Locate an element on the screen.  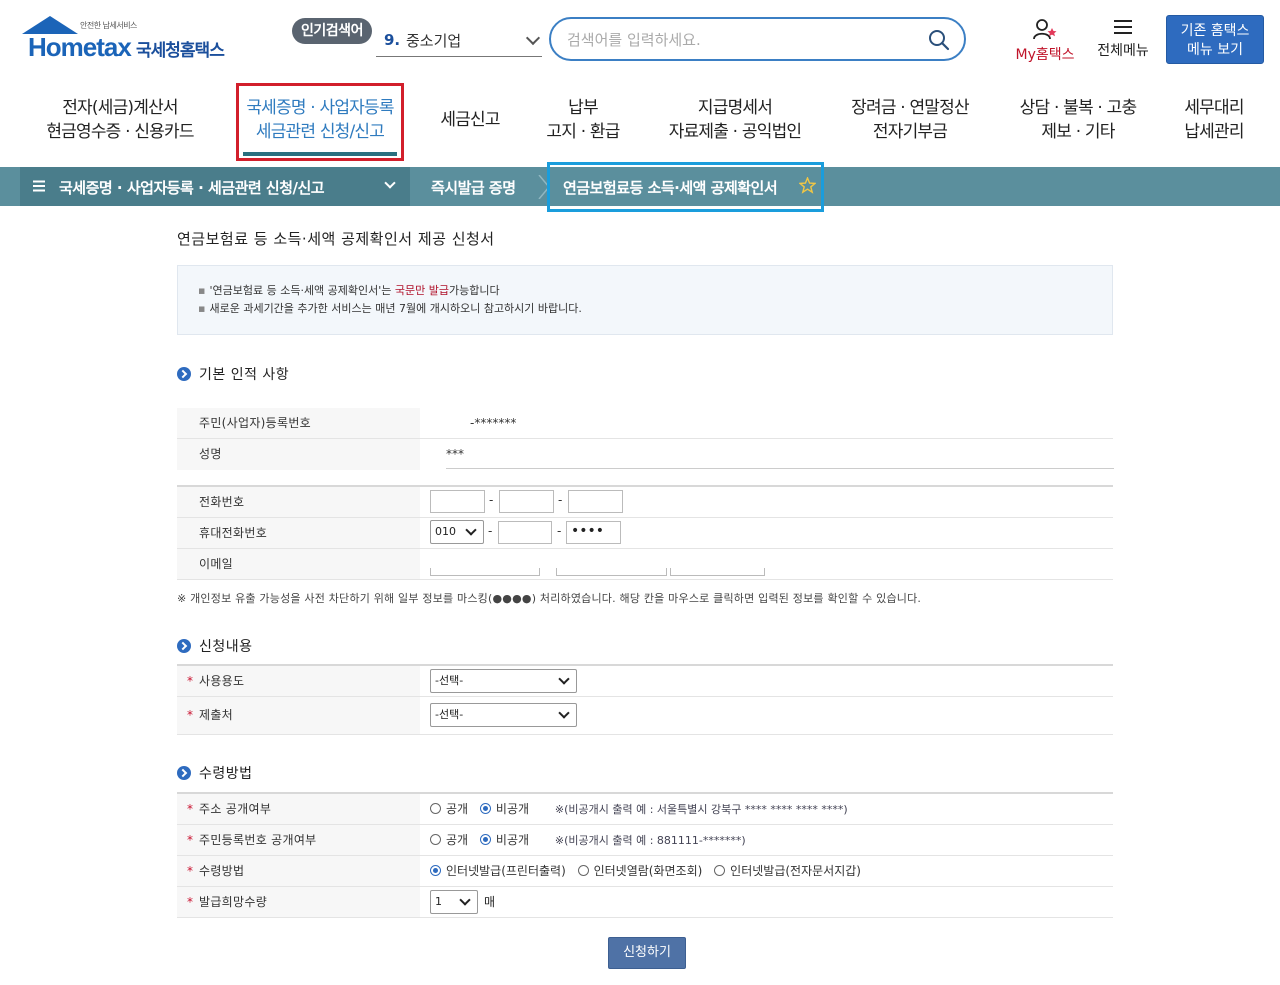
notice1-highlight: 국문만 발급 is located at coordinates (422, 290).